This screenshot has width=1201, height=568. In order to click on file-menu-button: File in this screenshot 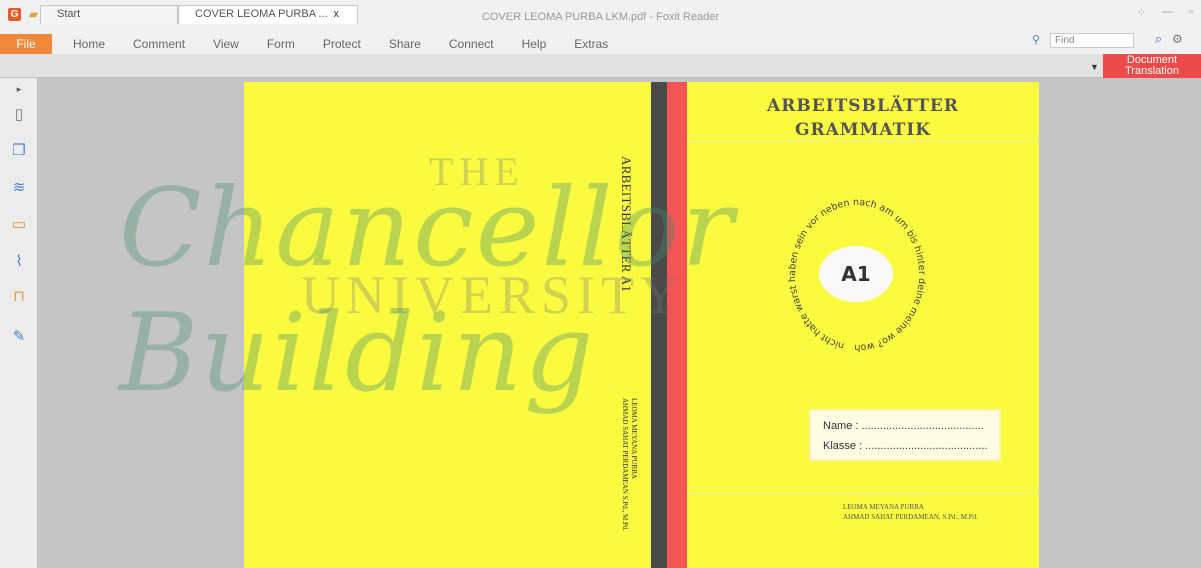, I will do `click(26, 44)`.